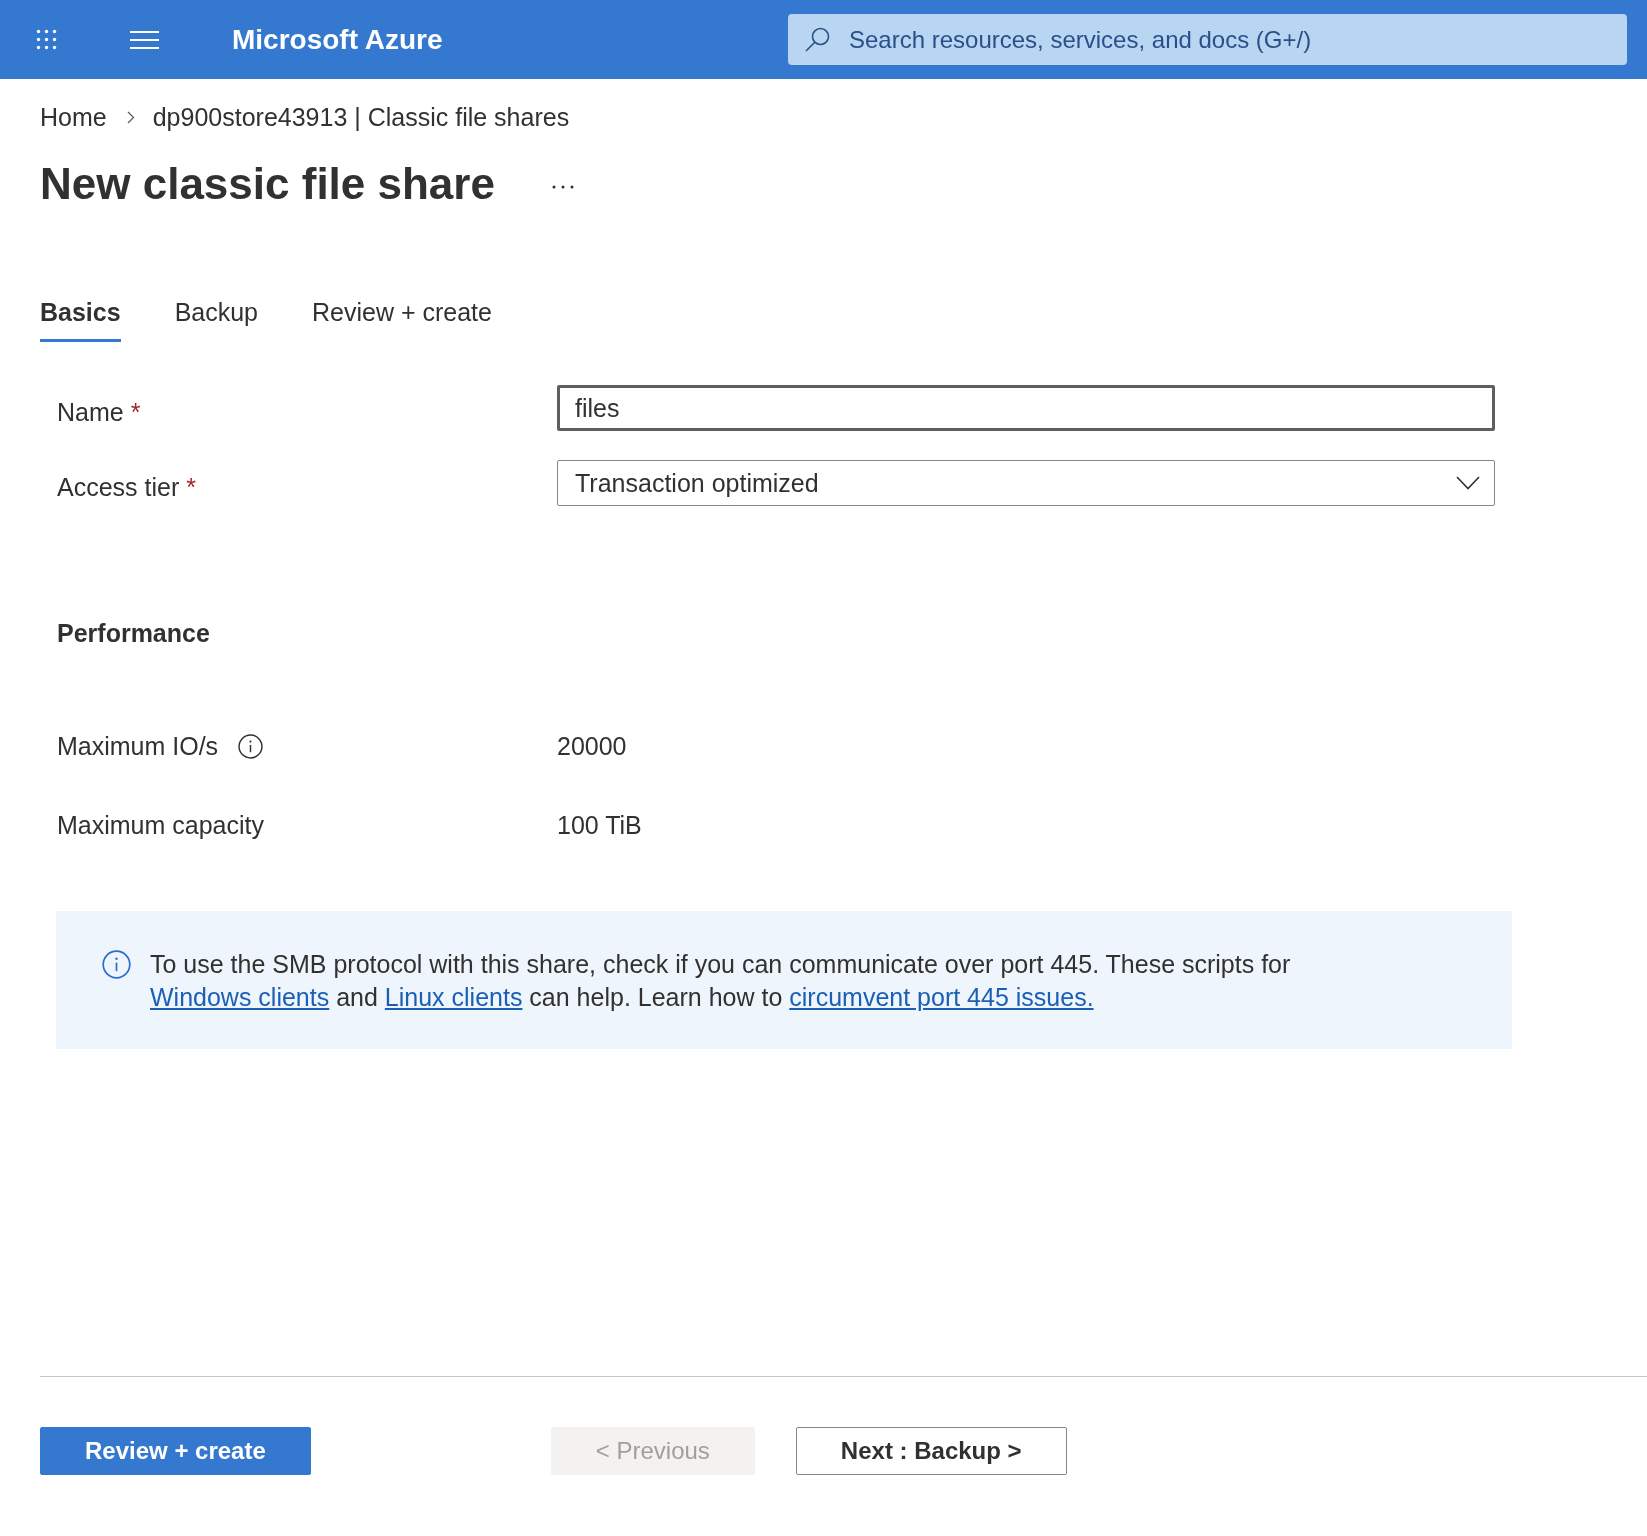 This screenshot has height=1536, width=1647. I want to click on breadcrumb-link: Home, so click(73, 117).